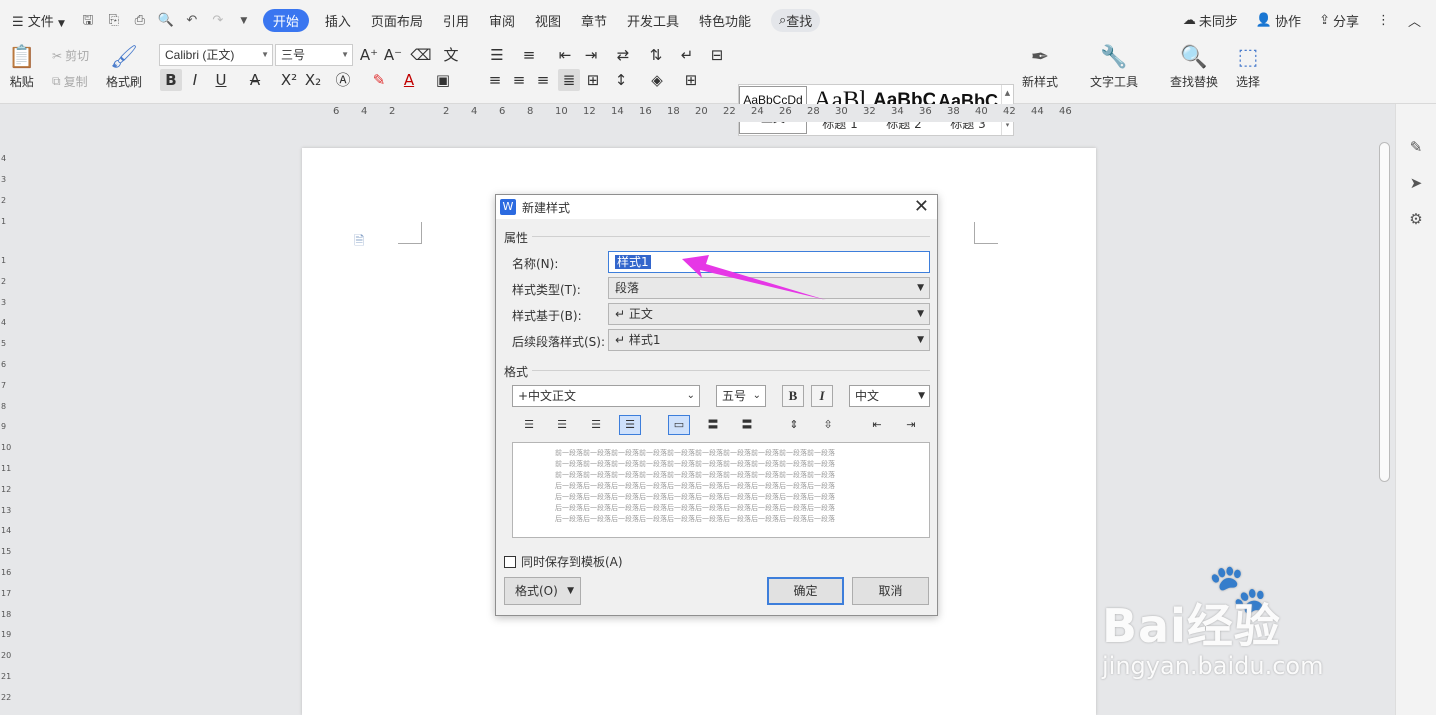  Describe the element at coordinates (456, 20) in the screenshot. I see `tab-references: 引用` at that location.